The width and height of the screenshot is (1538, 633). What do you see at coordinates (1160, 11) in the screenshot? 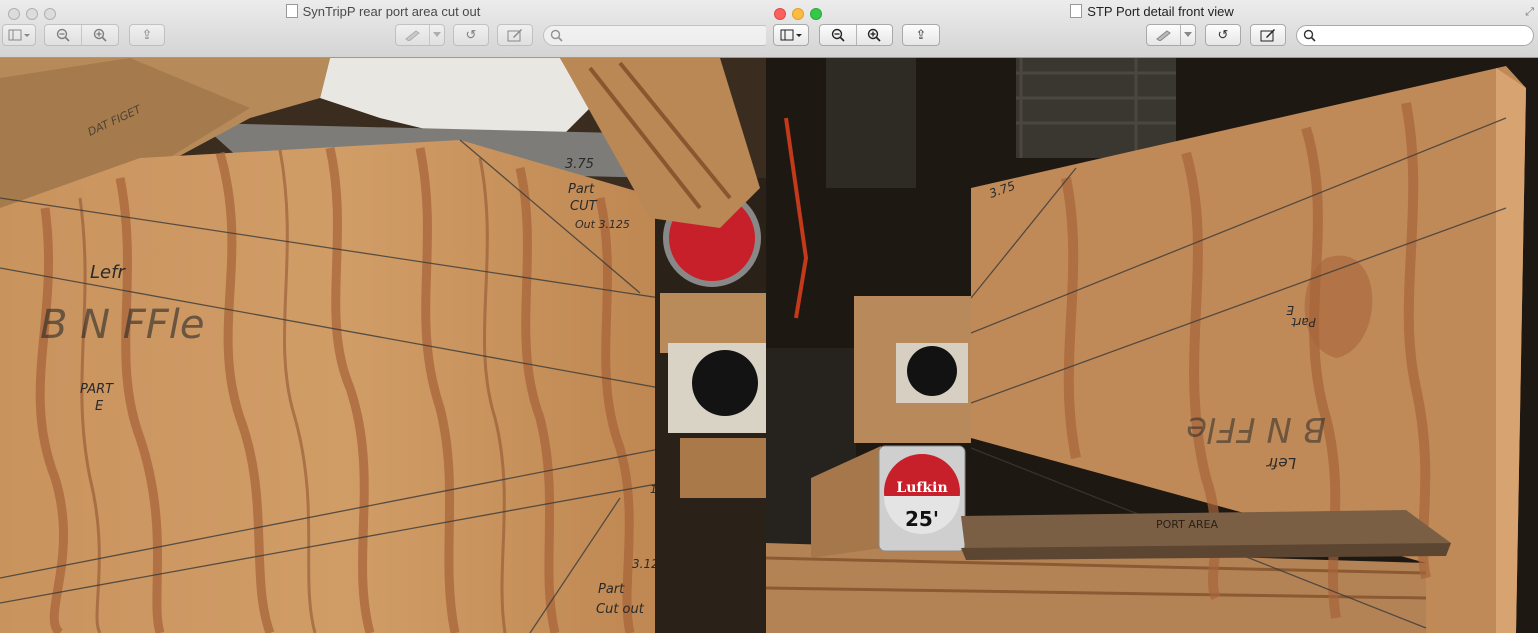
I see `window-title-text: STP Port detail front view` at bounding box center [1160, 11].